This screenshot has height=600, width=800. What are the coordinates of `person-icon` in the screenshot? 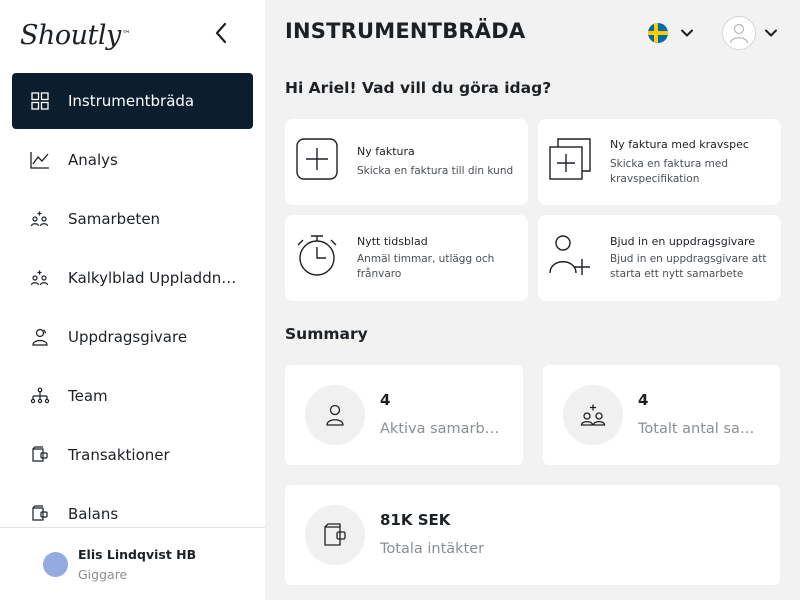 It's located at (335, 415).